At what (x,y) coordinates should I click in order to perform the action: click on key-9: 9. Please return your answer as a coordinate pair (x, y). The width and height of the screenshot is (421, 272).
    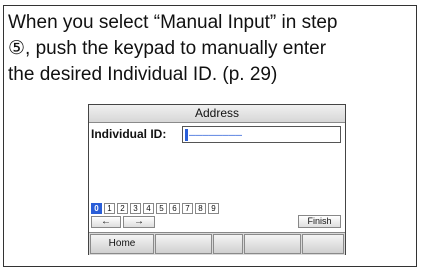
    Looking at the image, I should click on (213, 208).